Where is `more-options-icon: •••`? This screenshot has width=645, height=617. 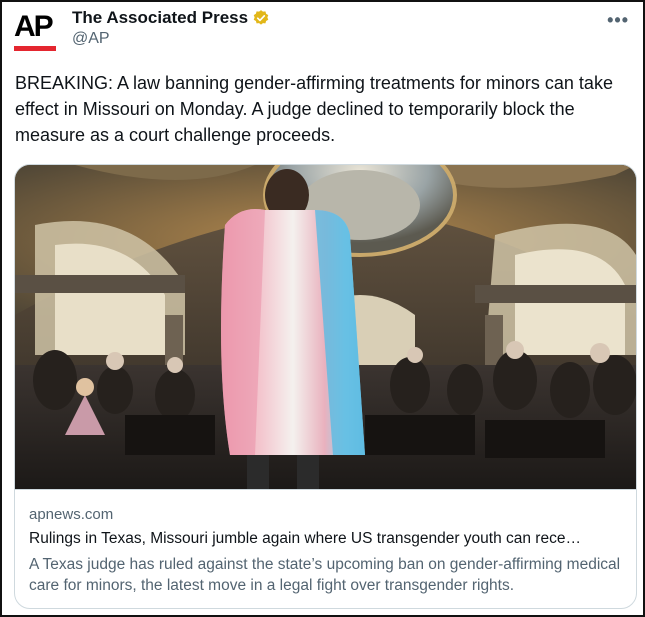
more-options-icon: ••• is located at coordinates (618, 20).